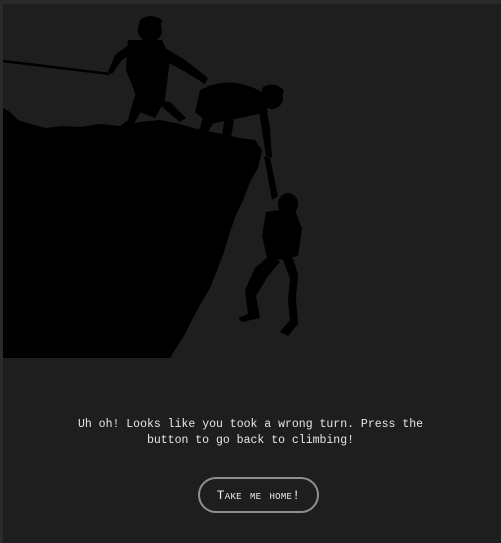  I want to click on take-me-home-button: Take me home!, so click(258, 495).